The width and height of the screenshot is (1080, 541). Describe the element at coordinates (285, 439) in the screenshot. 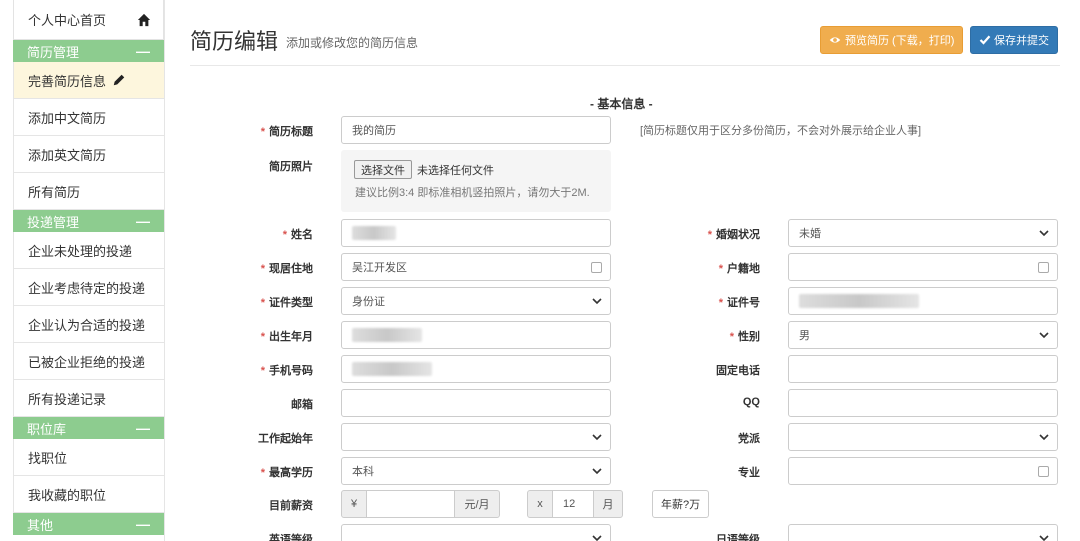

I see `work-start-label: 工作起始年` at that location.